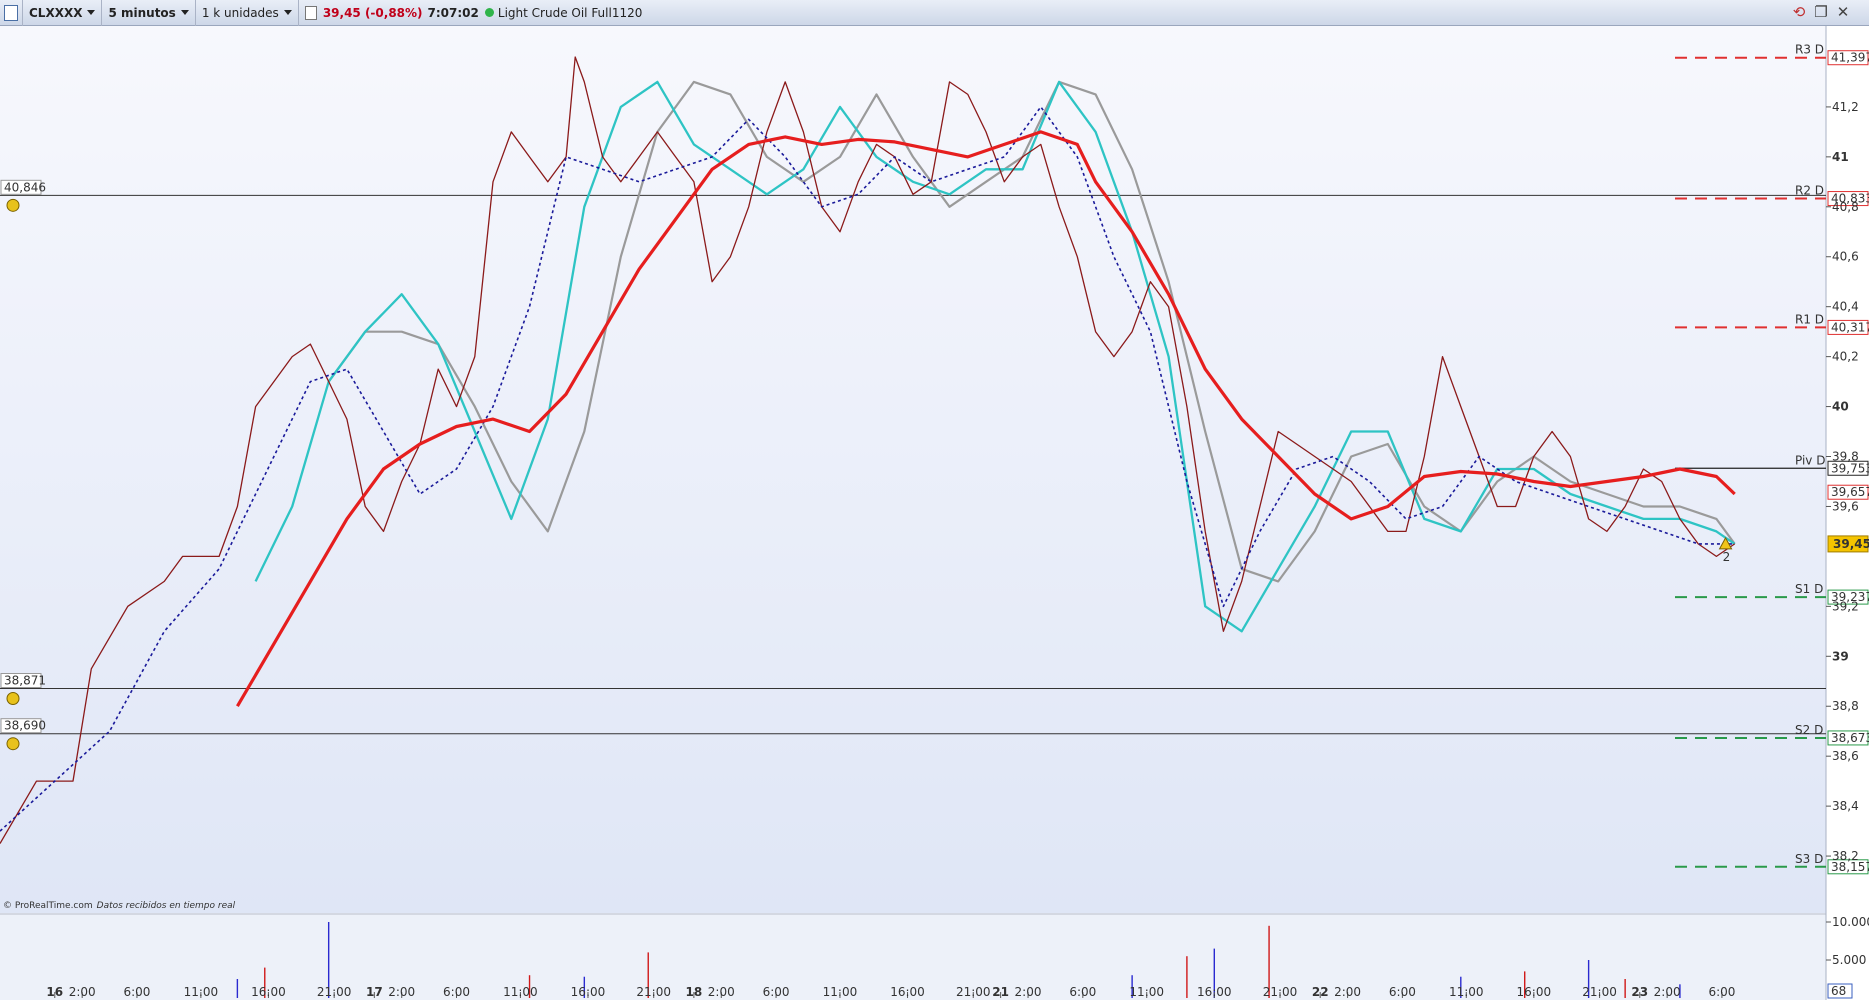  What do you see at coordinates (25, 680) in the screenshot?
I see `horizontal-line-label: 38,871` at bounding box center [25, 680].